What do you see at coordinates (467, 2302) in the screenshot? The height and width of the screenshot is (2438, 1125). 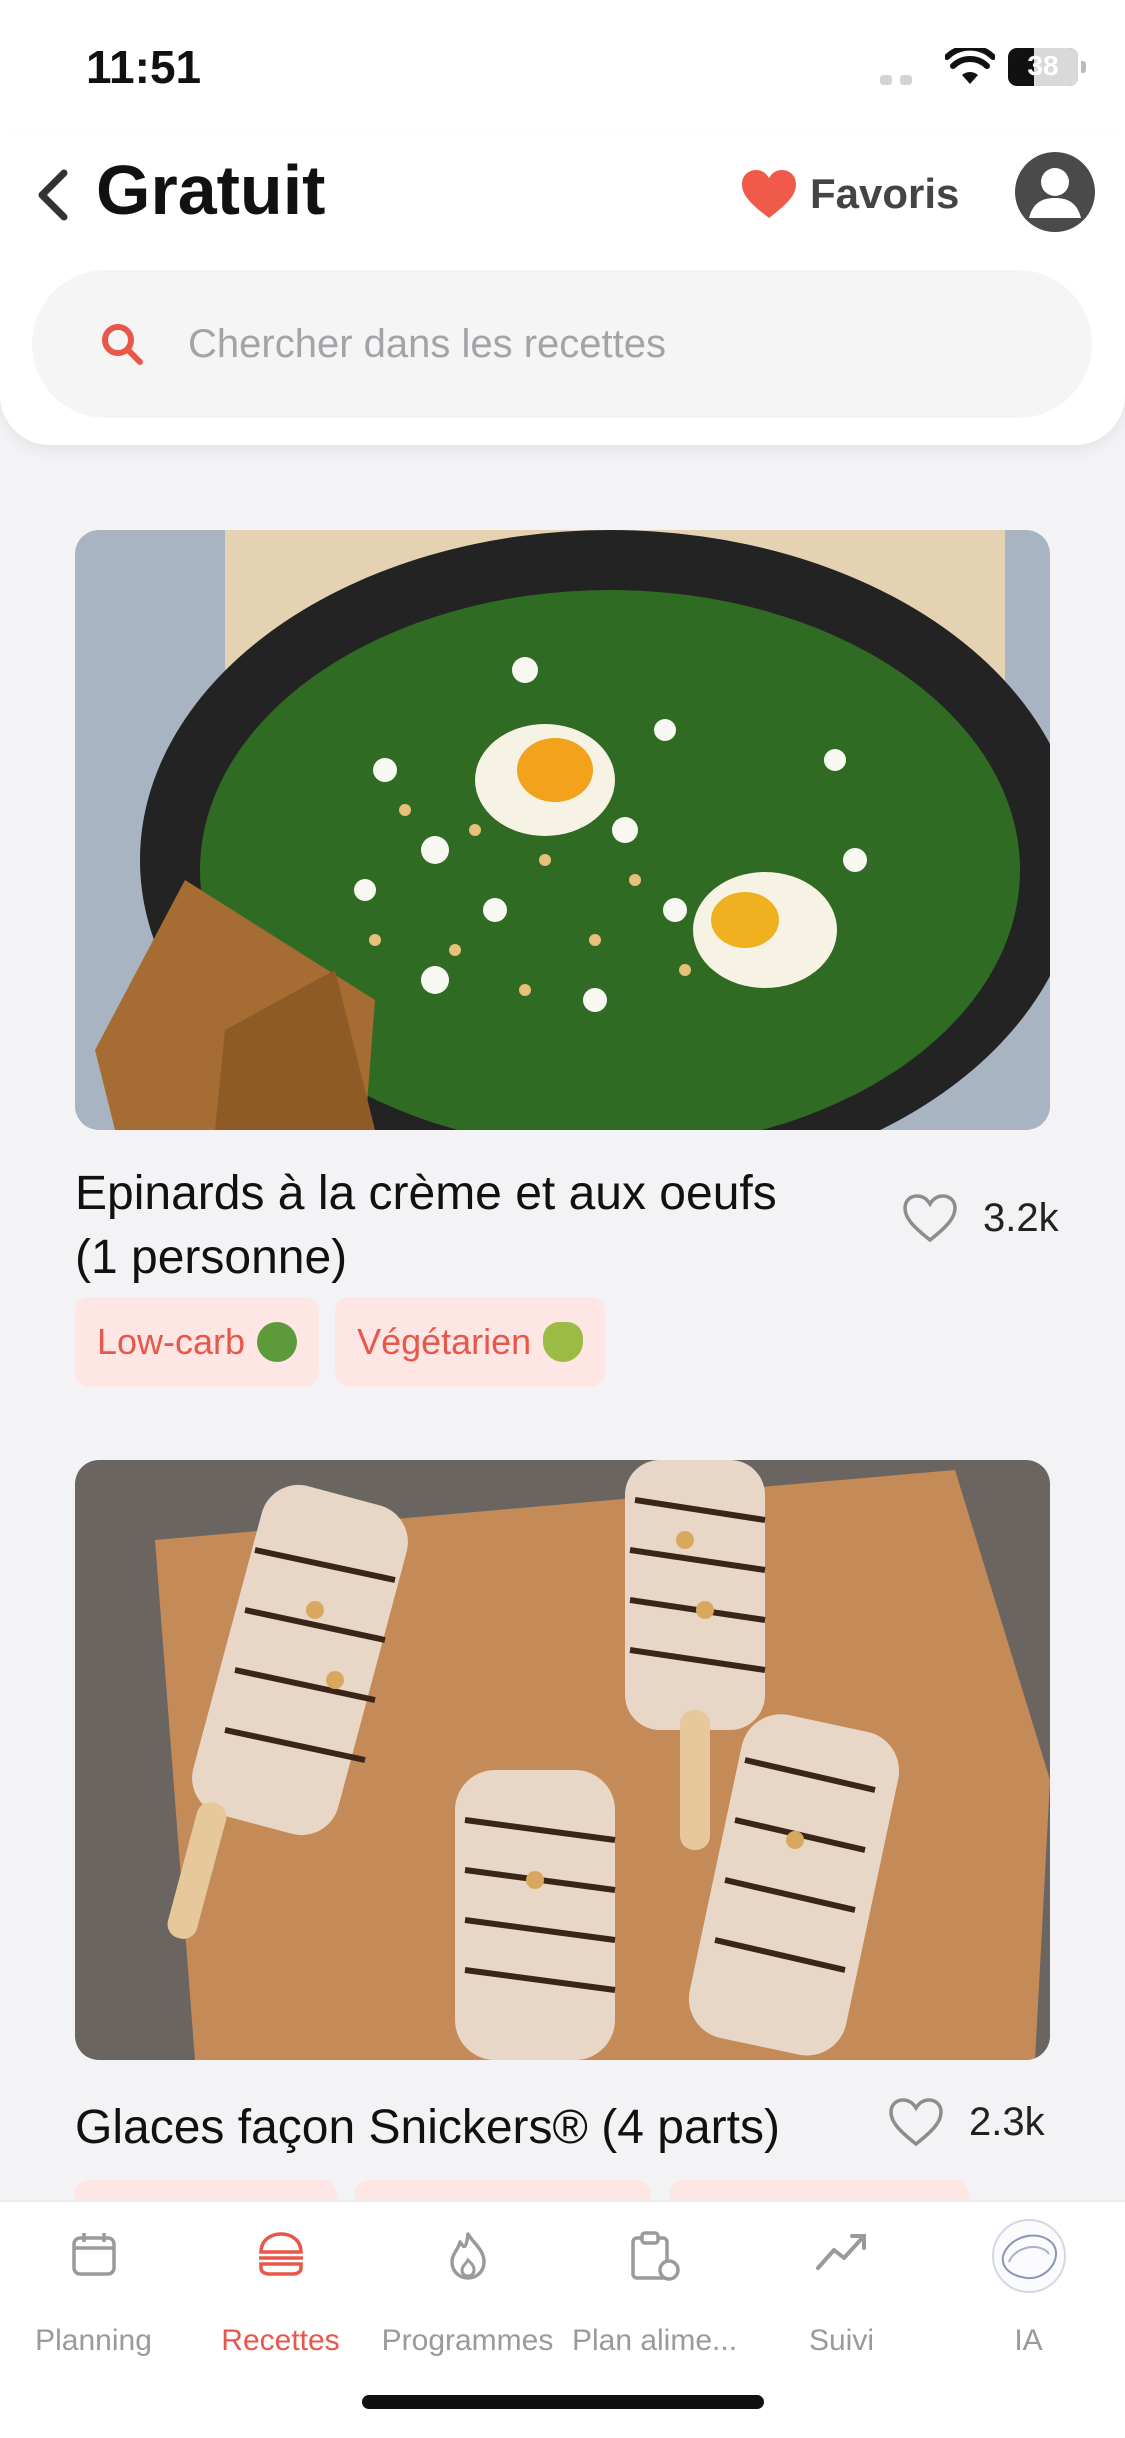 I see `tab-programs: Programmes` at bounding box center [467, 2302].